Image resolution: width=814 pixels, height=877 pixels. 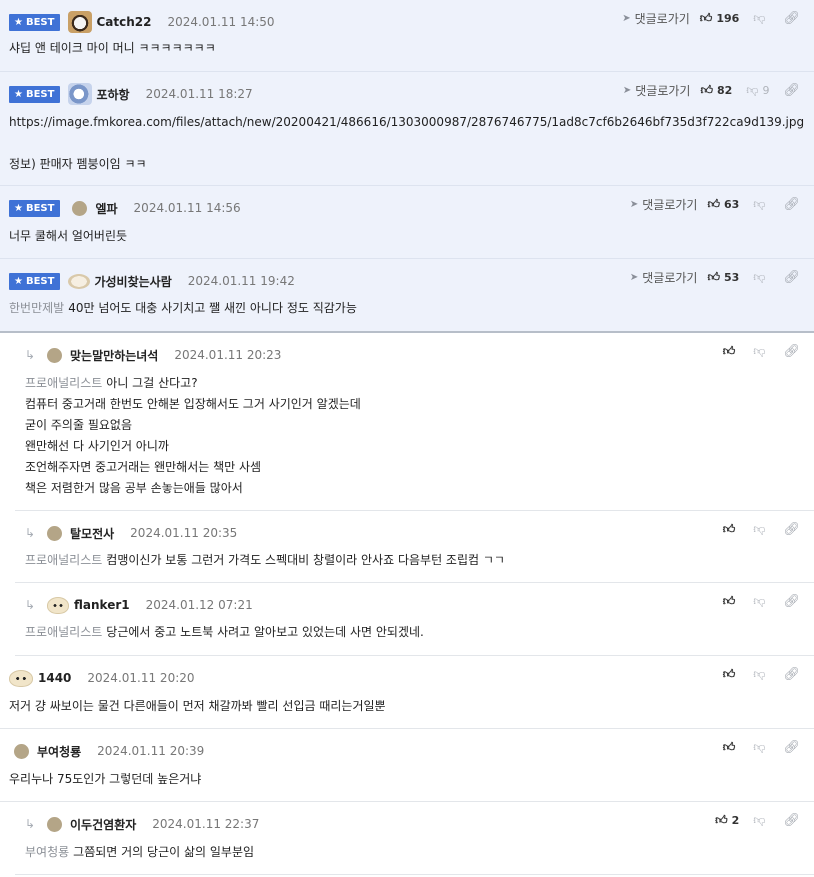 I want to click on upvote-count: 63, so click(x=731, y=204).